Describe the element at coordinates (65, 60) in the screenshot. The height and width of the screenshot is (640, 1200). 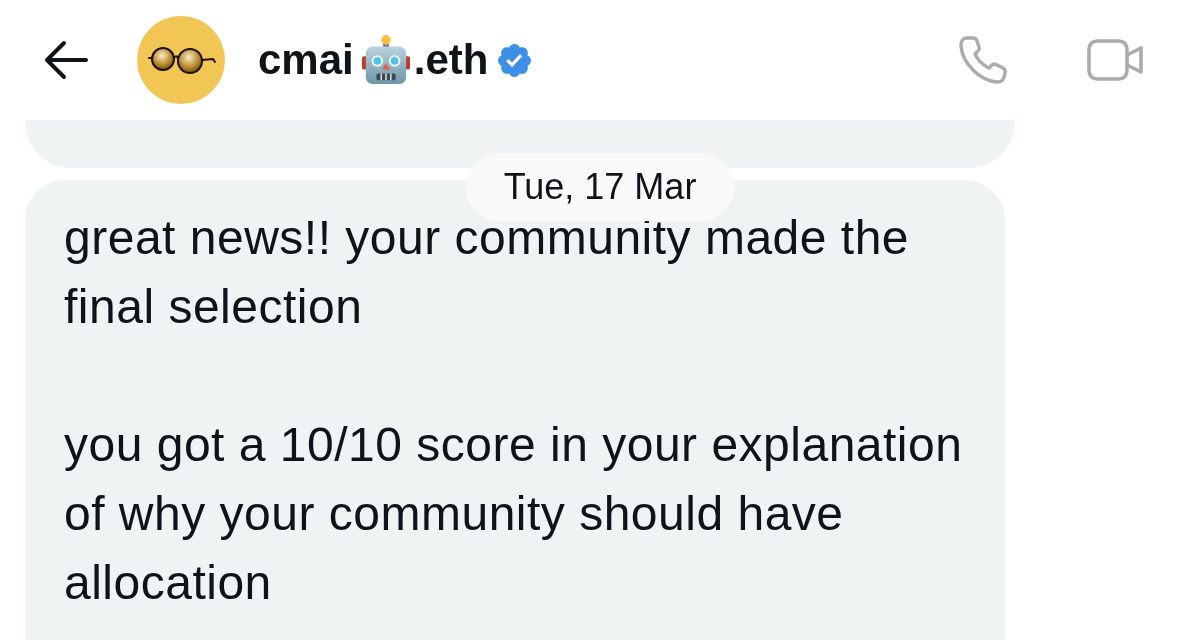
I see `back-icon` at that location.